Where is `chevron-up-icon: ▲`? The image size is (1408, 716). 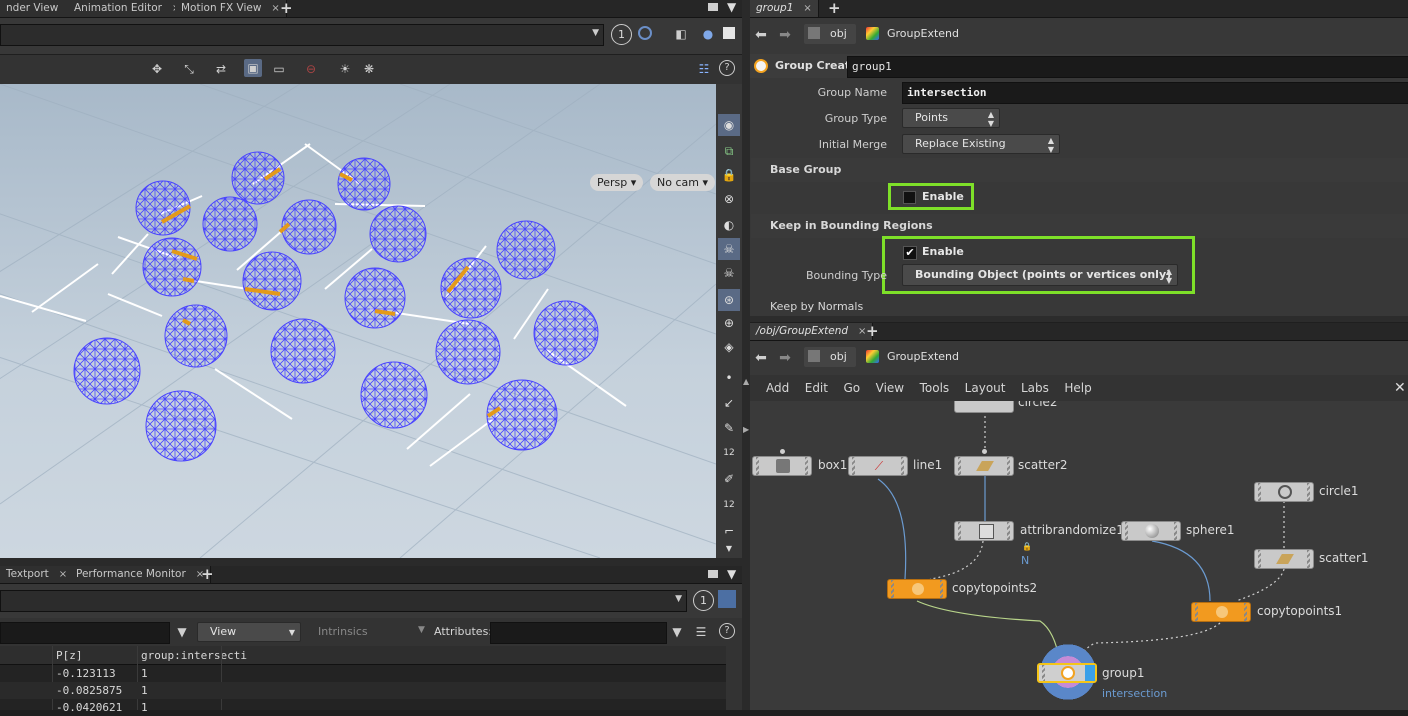 chevron-up-icon: ▲ is located at coordinates (746, 381).